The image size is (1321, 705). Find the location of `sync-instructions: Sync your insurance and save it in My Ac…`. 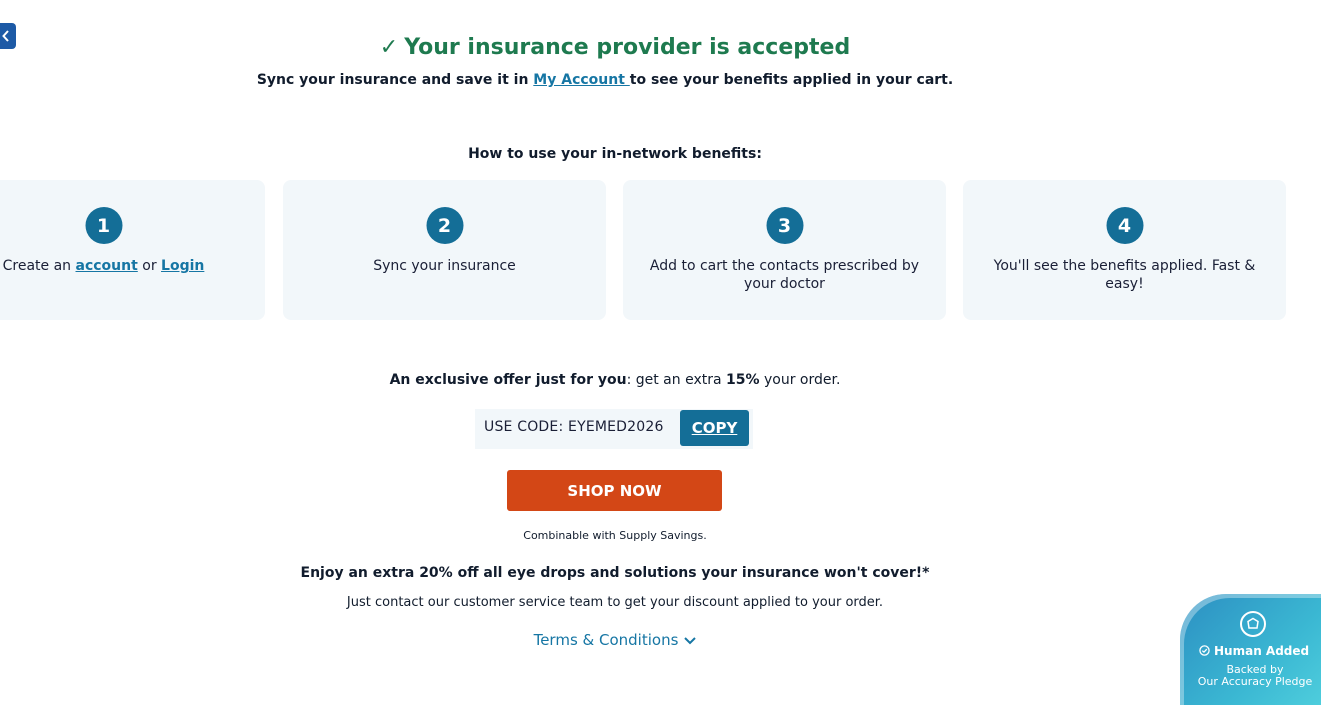

sync-instructions: Sync your insurance and save it in My Ac… is located at coordinates (605, 80).